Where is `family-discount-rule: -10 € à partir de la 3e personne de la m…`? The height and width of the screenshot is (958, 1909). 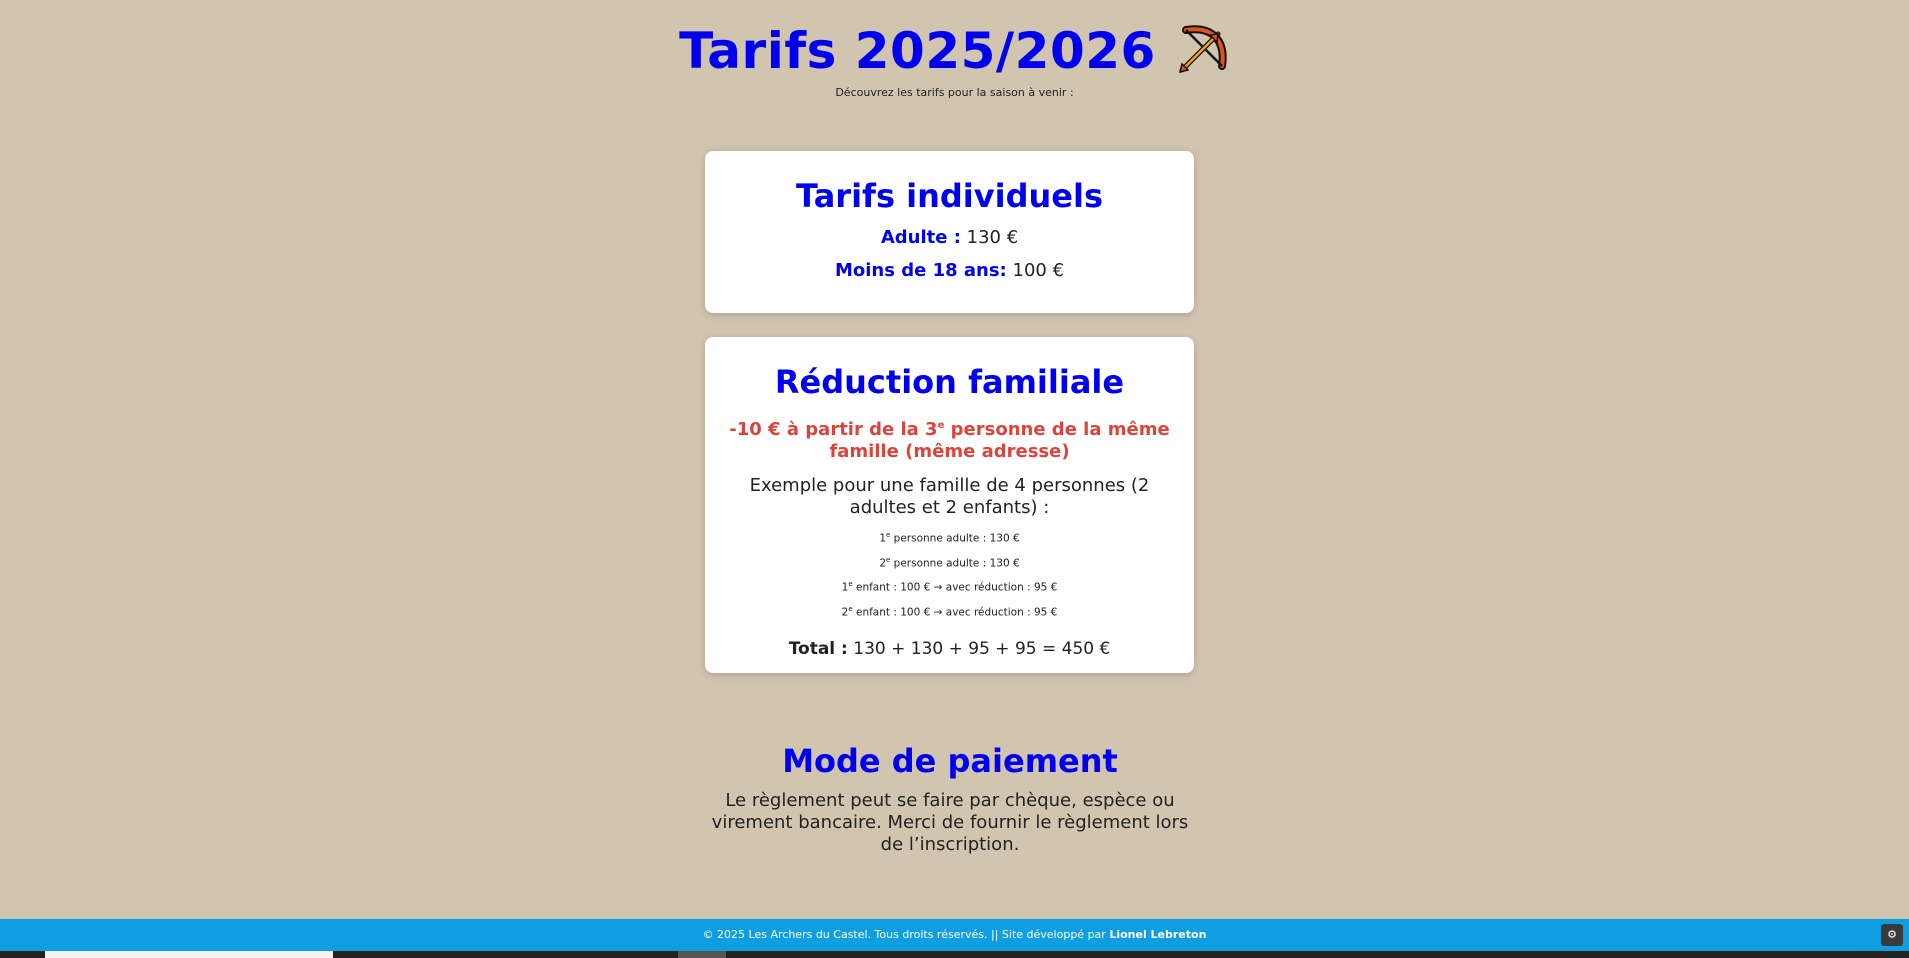 family-discount-rule: -10 € à partir de la 3e personne de la m… is located at coordinates (949, 439).